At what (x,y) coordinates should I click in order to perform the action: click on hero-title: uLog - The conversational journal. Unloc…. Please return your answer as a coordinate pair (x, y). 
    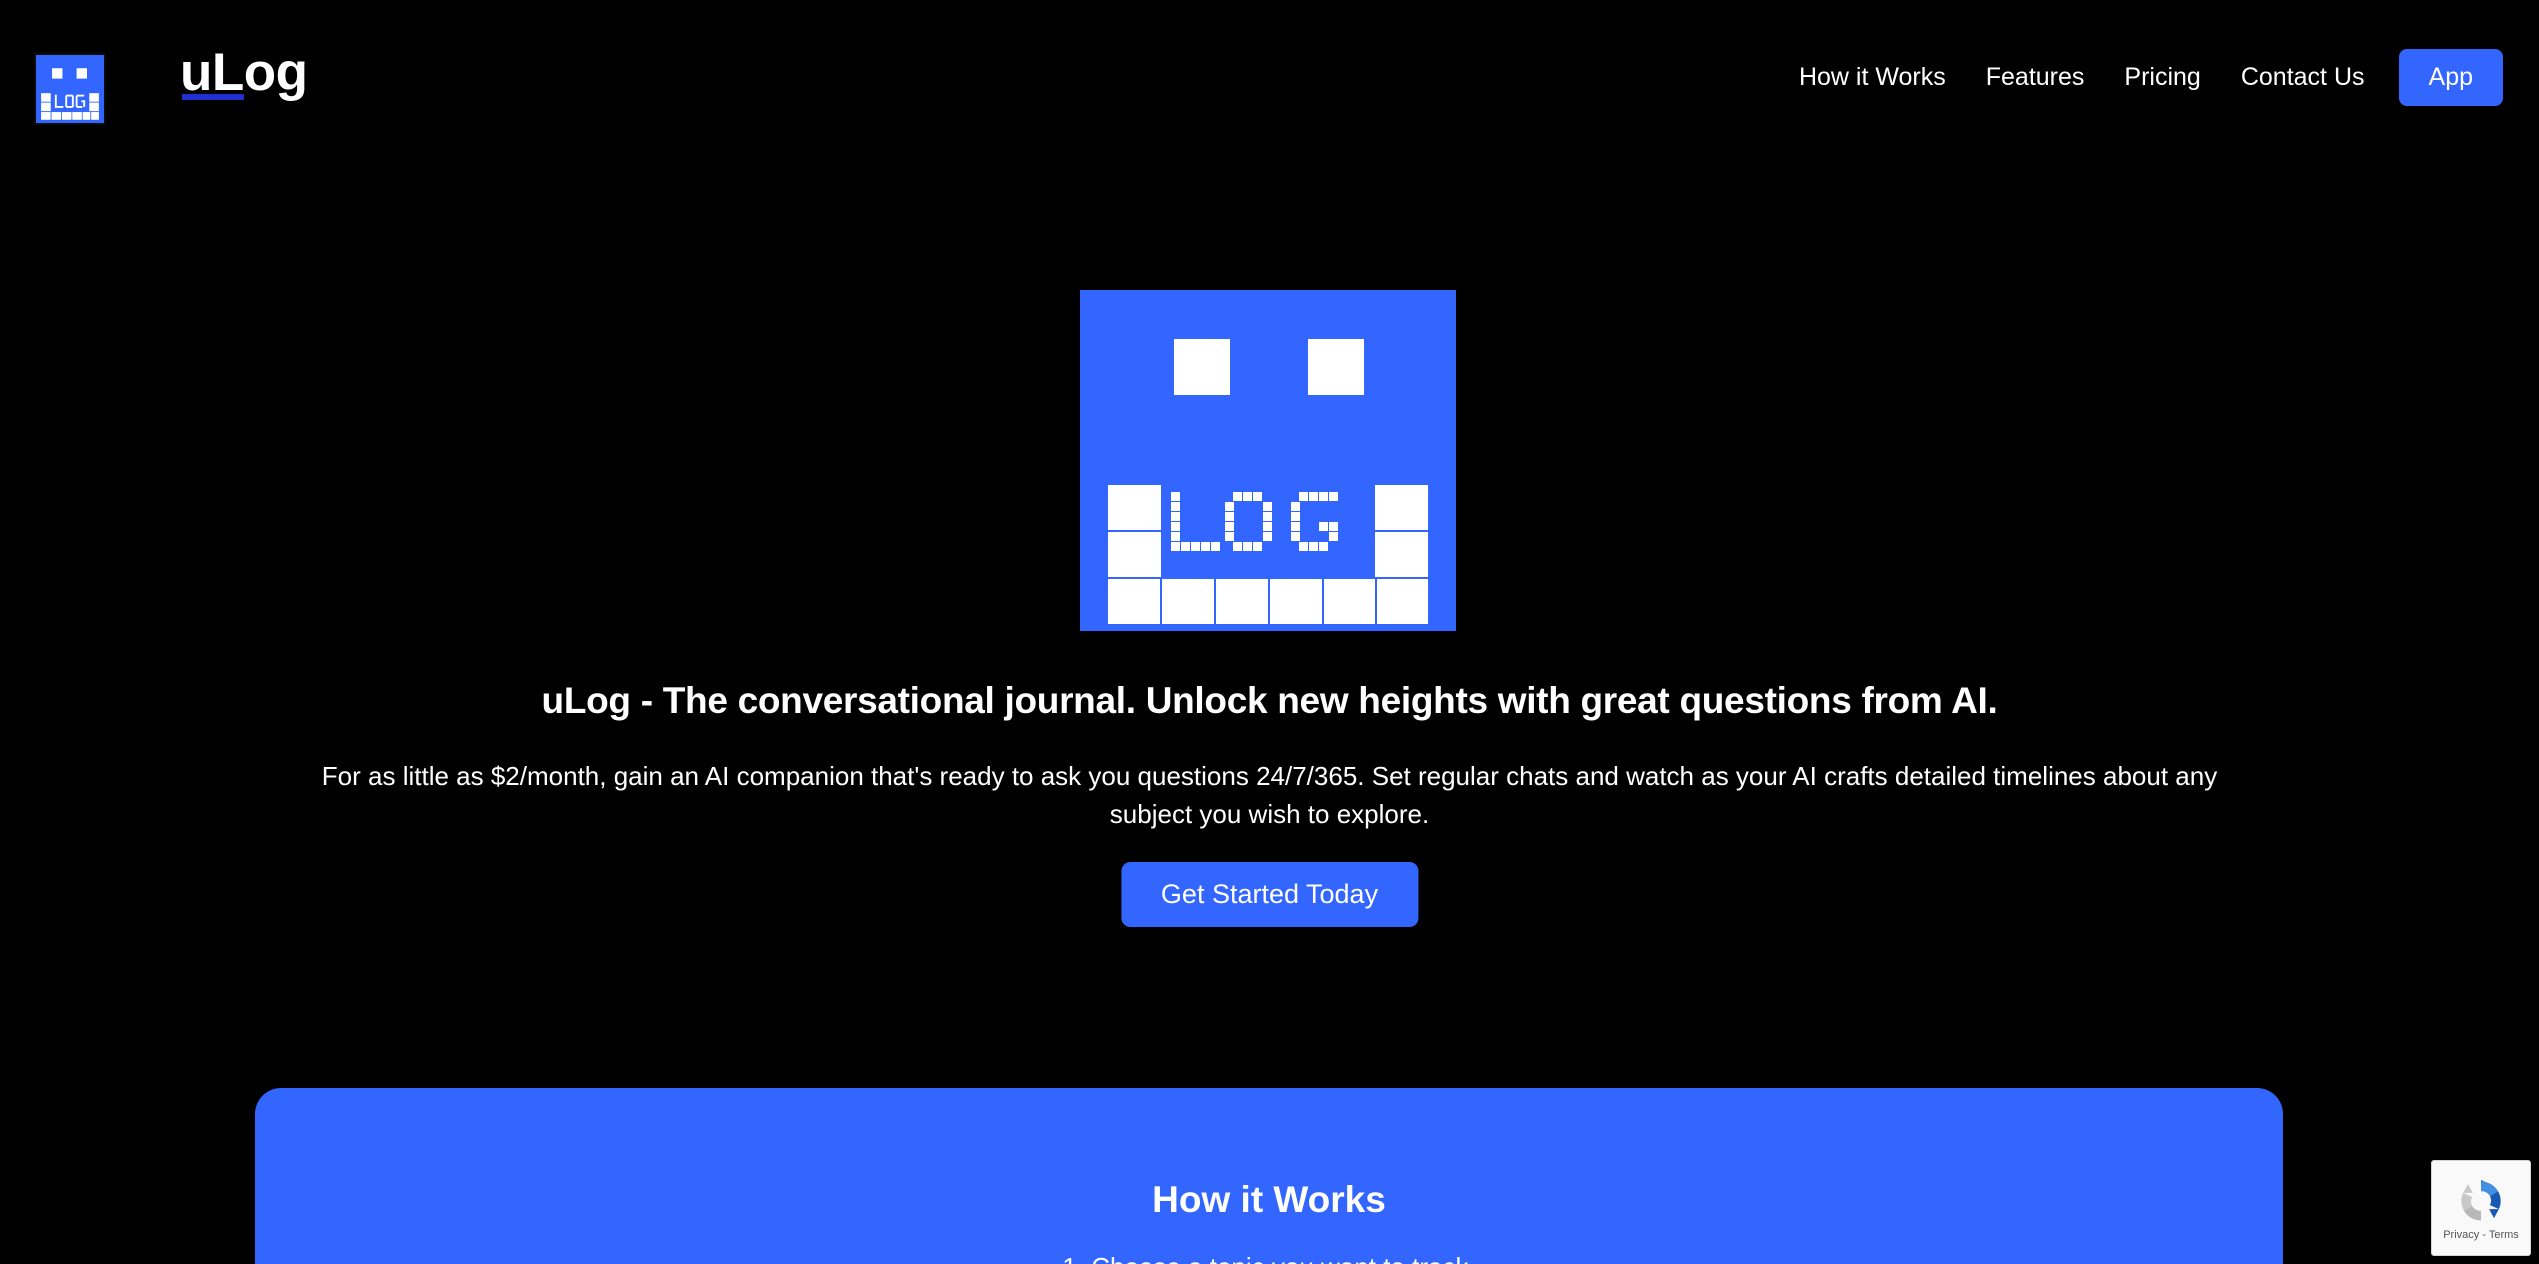
    Looking at the image, I should click on (1269, 700).